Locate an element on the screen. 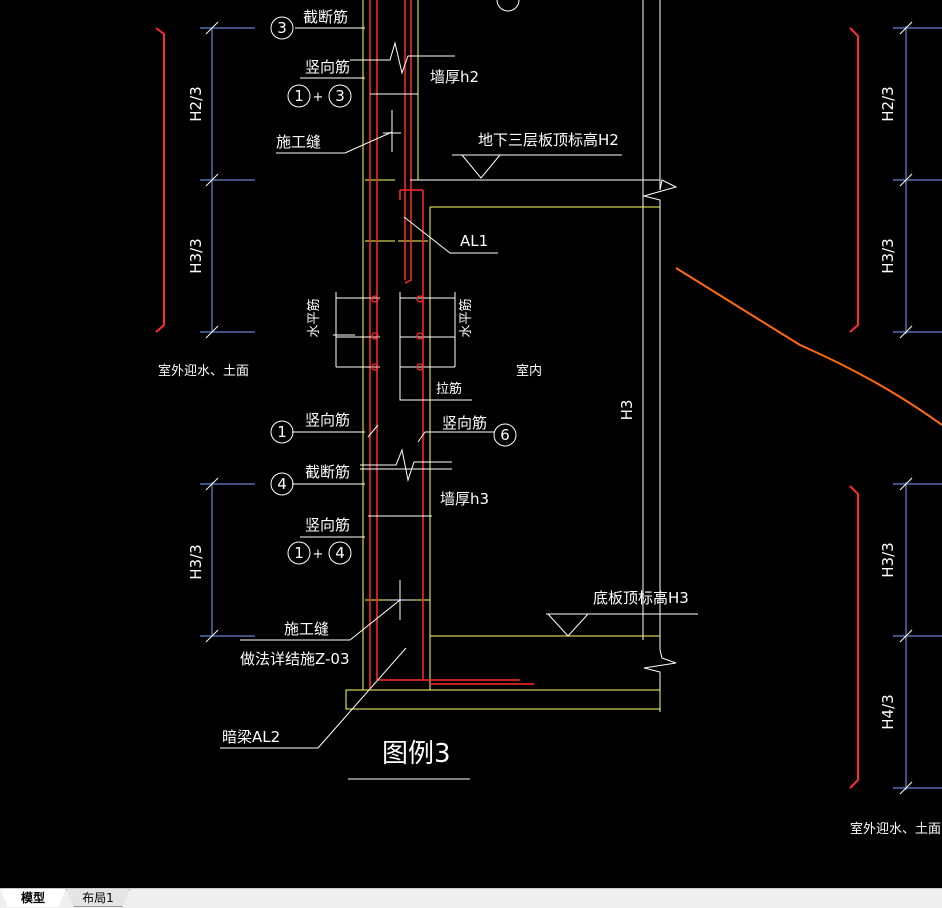 This screenshot has width=942, height=908. rebars is located at coordinates (451, 344).